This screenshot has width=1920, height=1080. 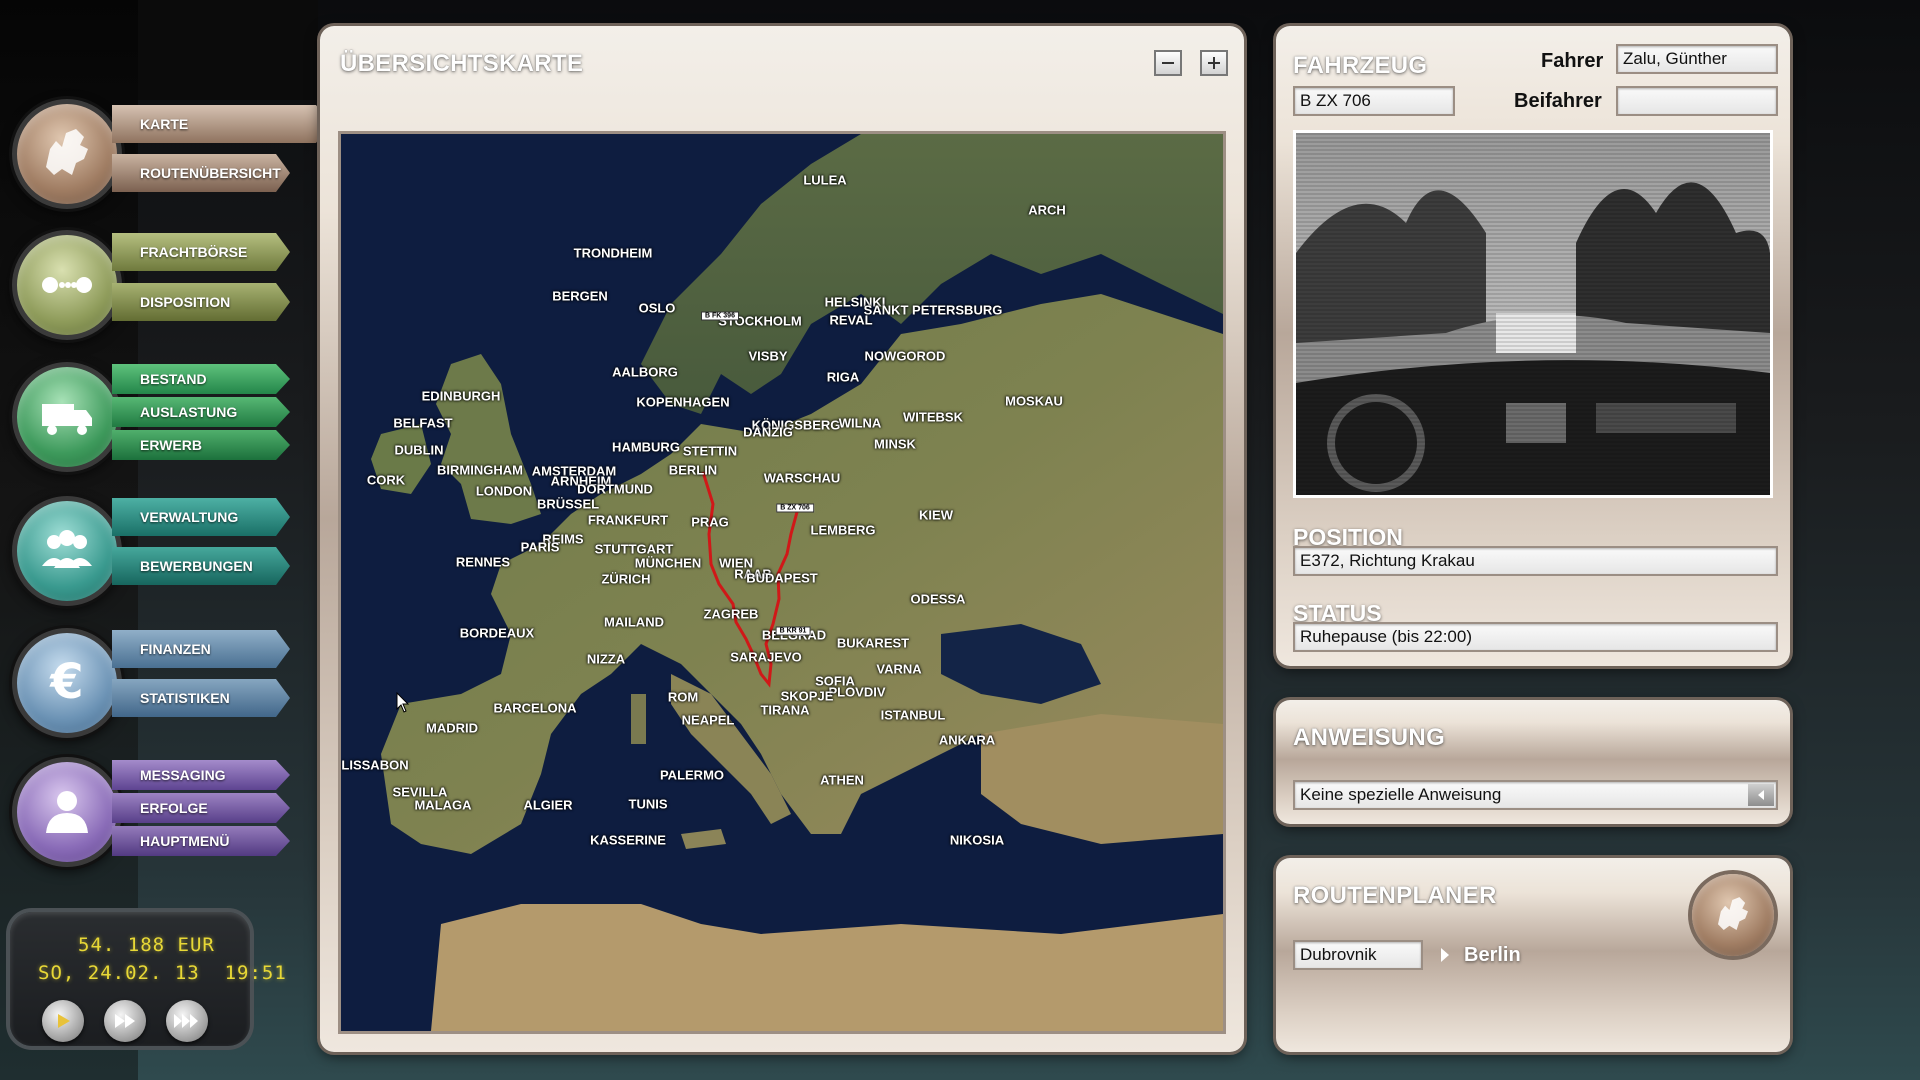 I want to click on city-label: RIGA, so click(x=843, y=377).